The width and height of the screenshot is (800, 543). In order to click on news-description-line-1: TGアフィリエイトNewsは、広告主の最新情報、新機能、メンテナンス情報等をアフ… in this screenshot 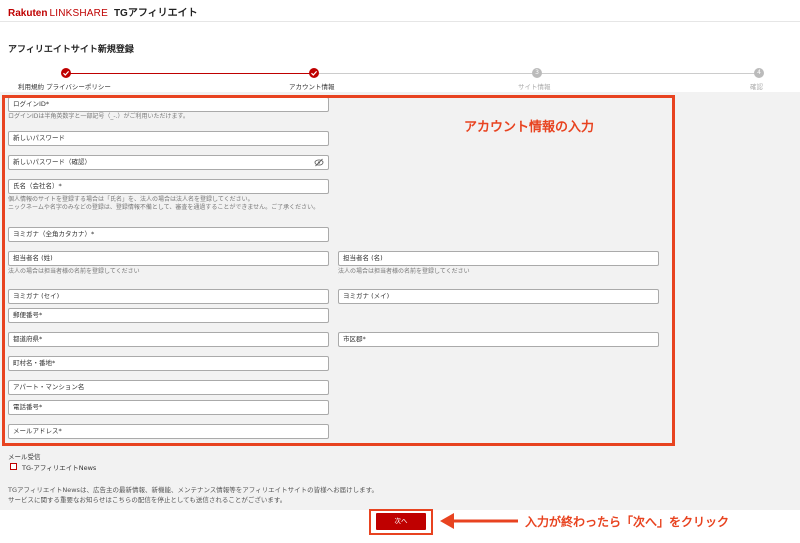, I will do `click(193, 490)`.